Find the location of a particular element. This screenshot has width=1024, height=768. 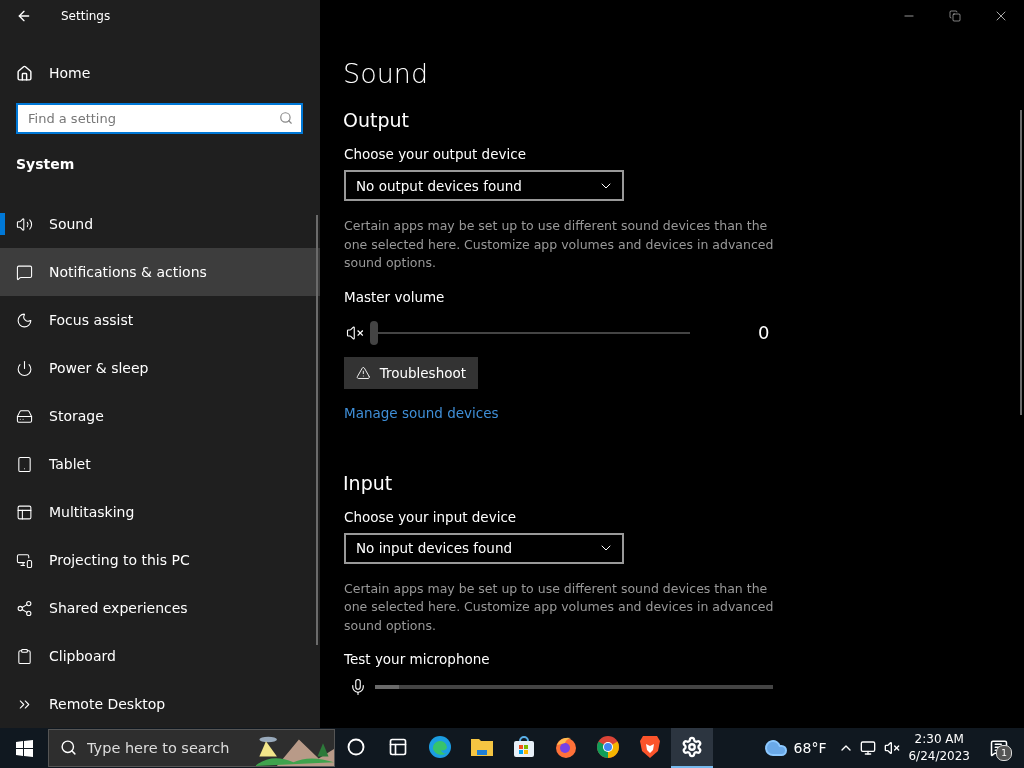

wave-logo-icon is located at coordinates (440, 747).